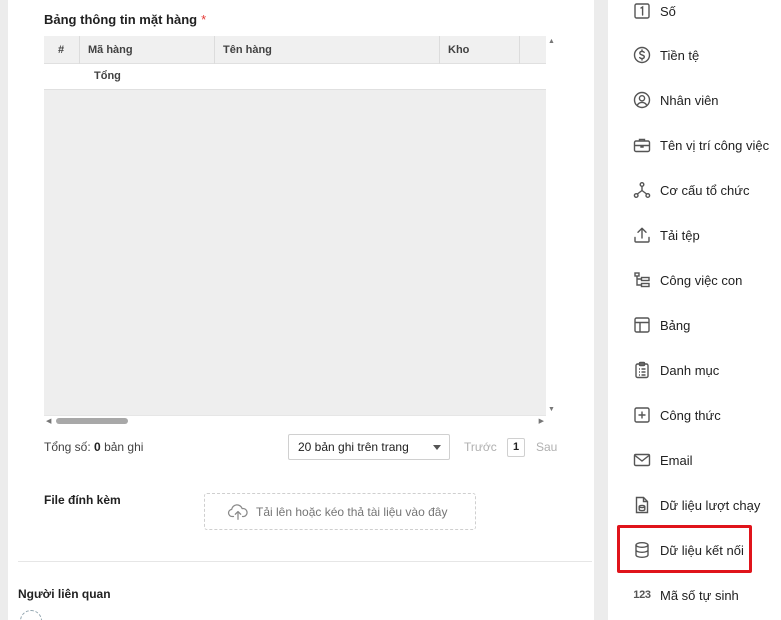 Image resolution: width=781 pixels, height=620 pixels. Describe the element at coordinates (64, 594) in the screenshot. I see `related-people-label: Người liên quan` at that location.